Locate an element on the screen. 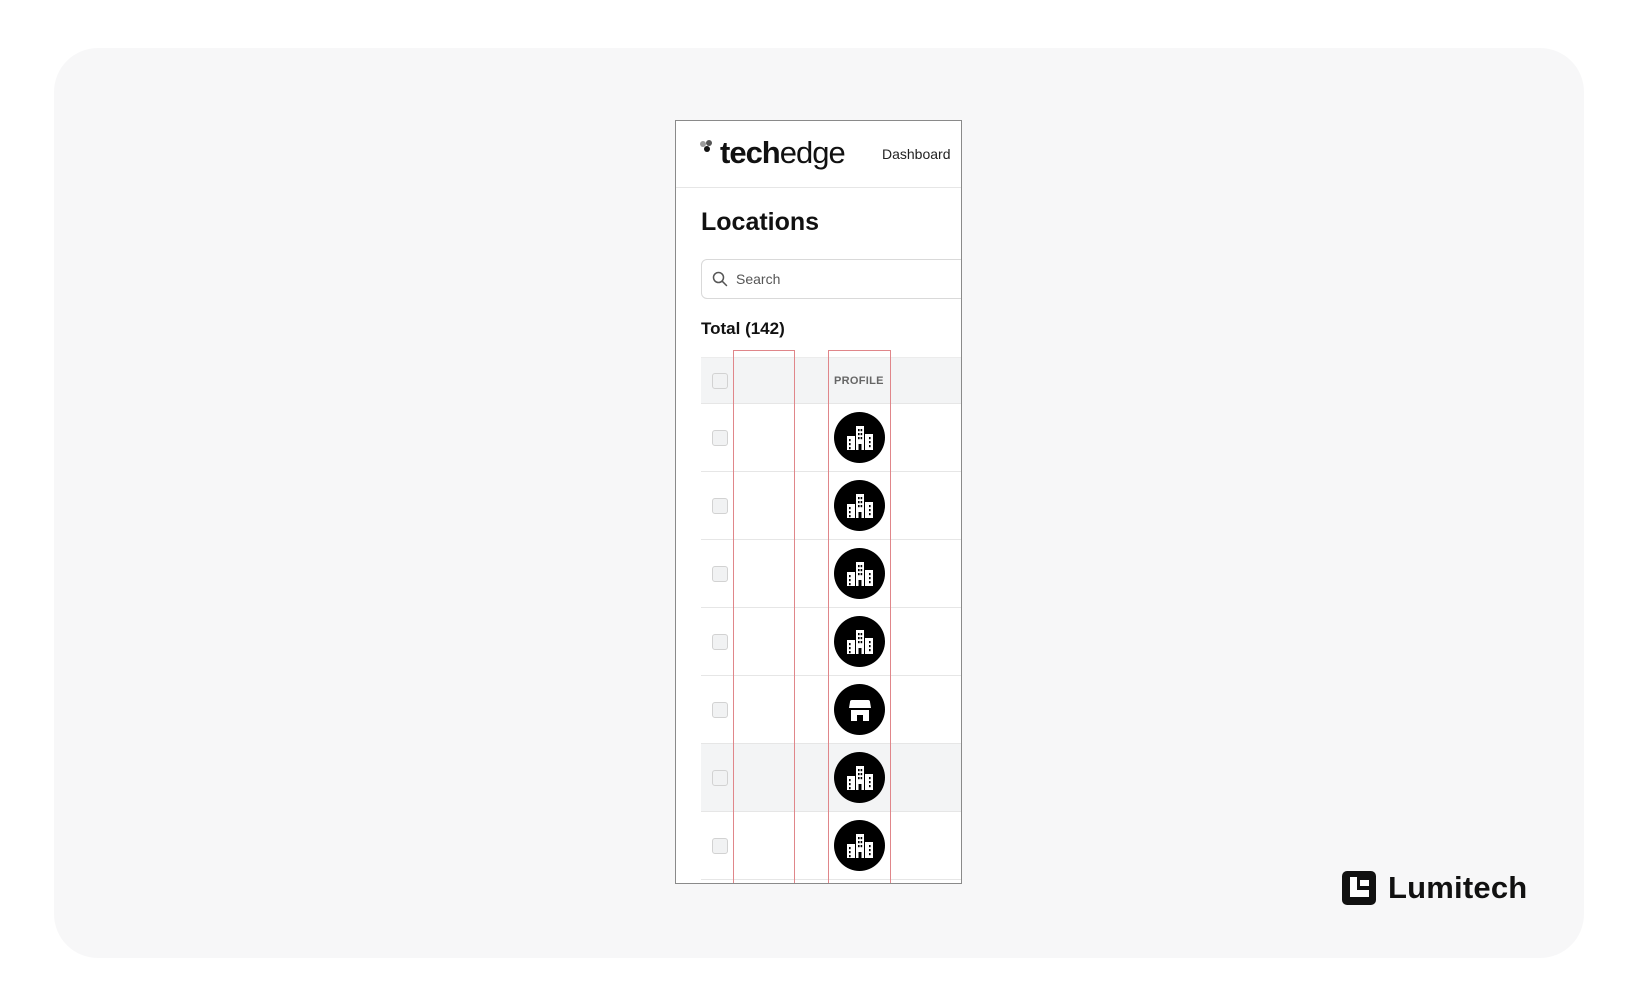 This screenshot has height=1000, width=1632. nav-dashboard-link: Dashboard is located at coordinates (916, 154).